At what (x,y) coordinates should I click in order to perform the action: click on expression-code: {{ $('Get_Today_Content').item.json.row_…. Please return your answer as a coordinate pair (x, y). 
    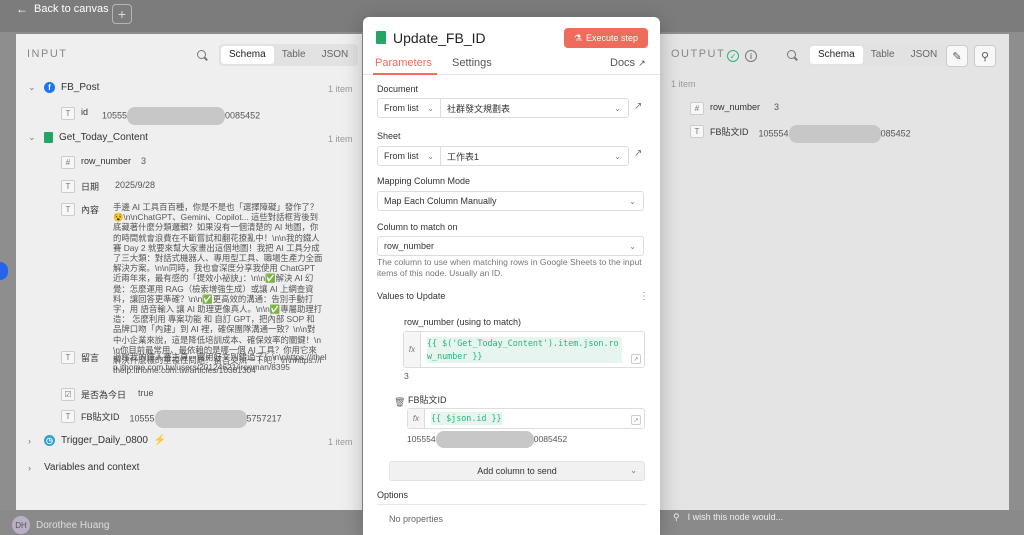
    Looking at the image, I should click on (524, 350).